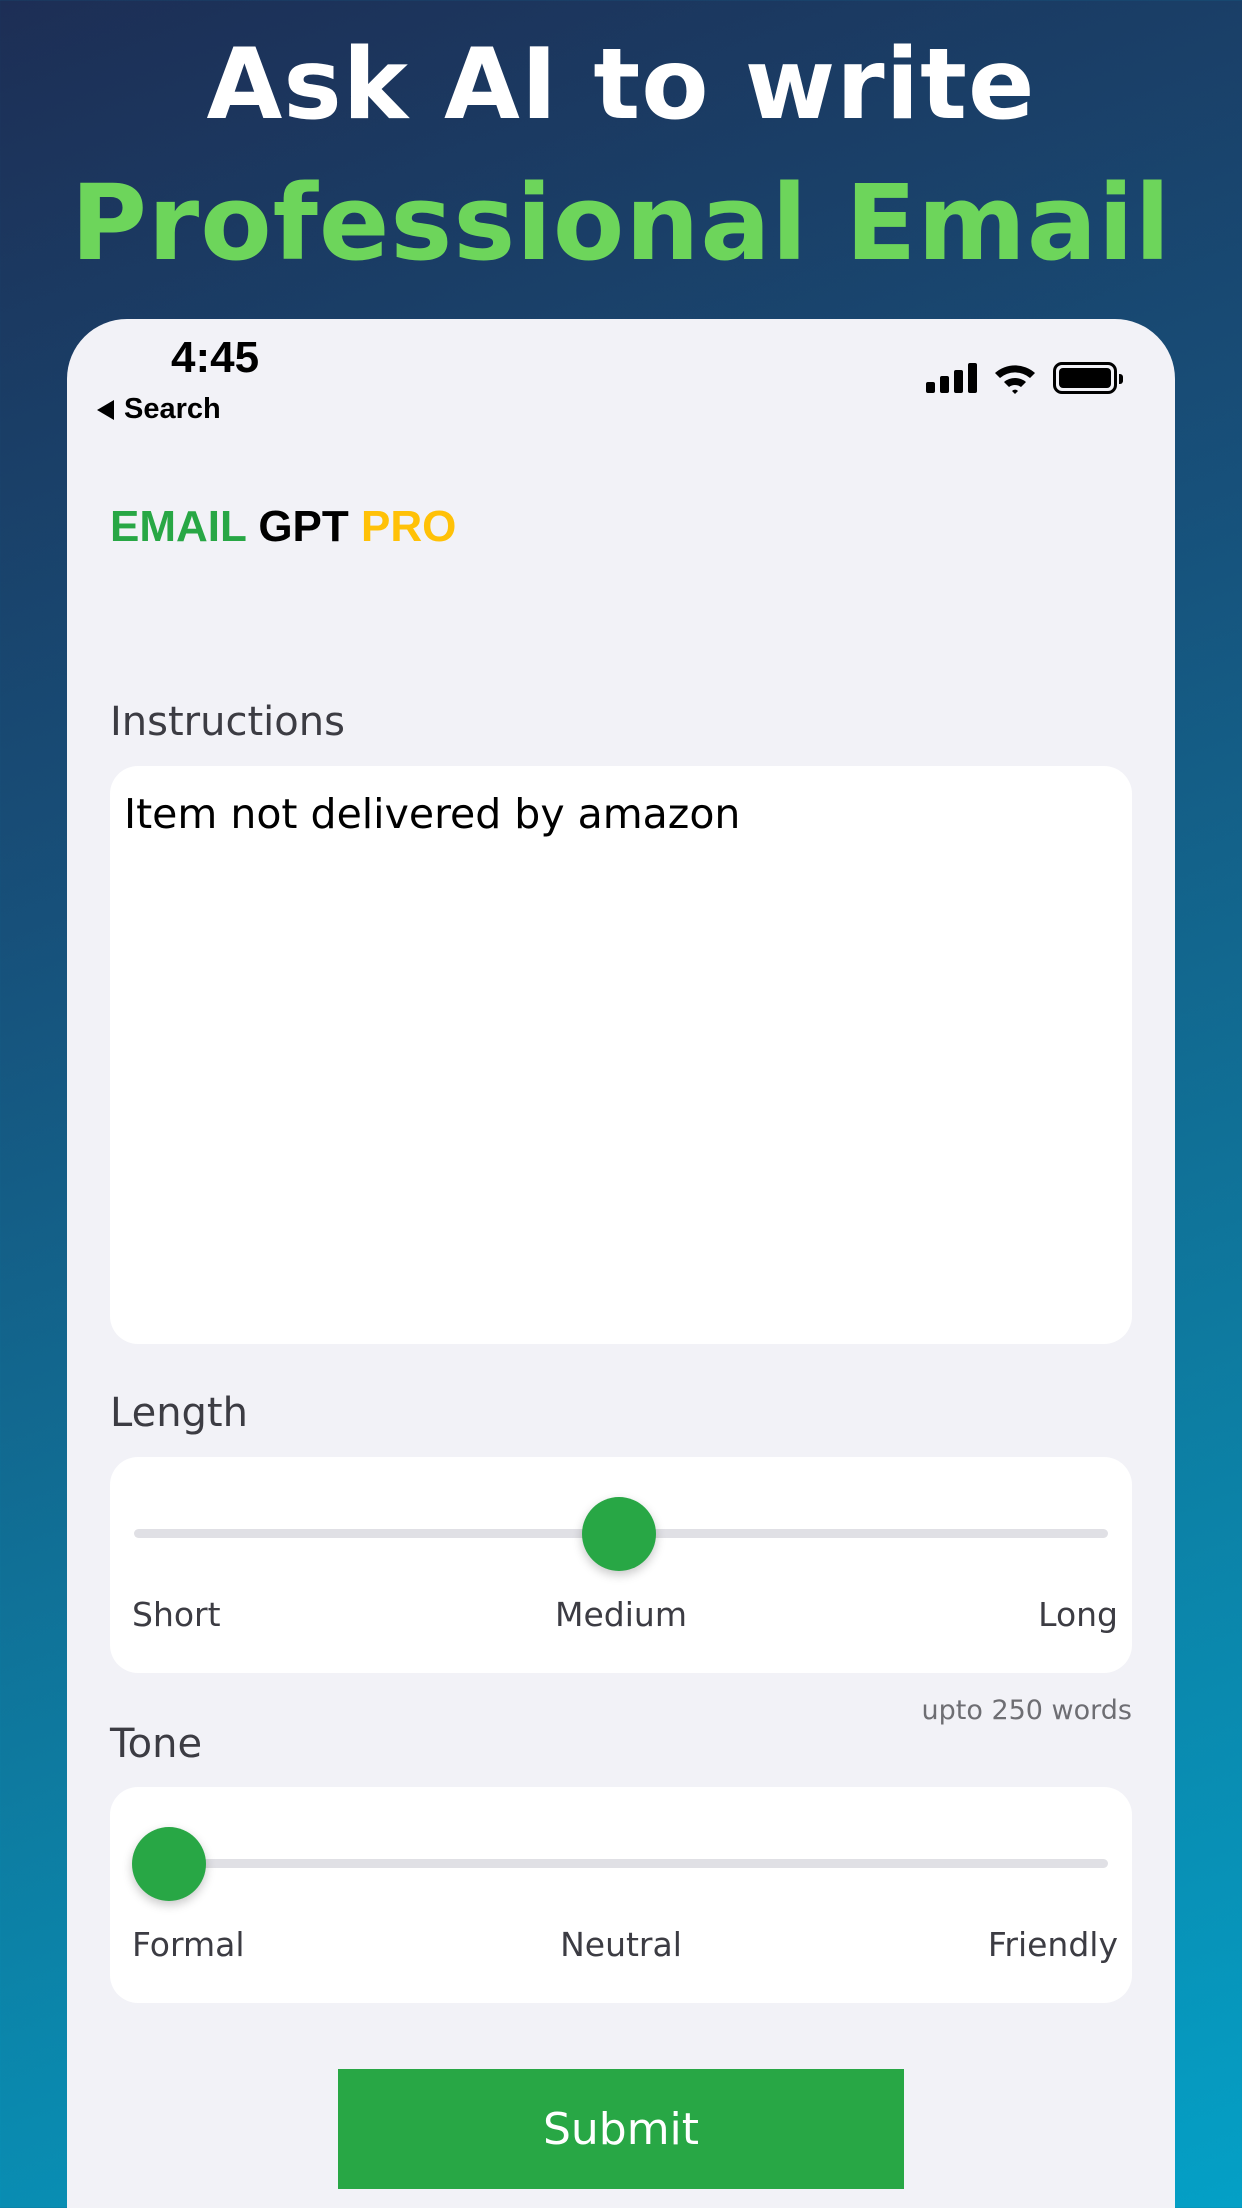 The width and height of the screenshot is (1242, 2208). I want to click on back-arrow-icon, so click(105, 409).